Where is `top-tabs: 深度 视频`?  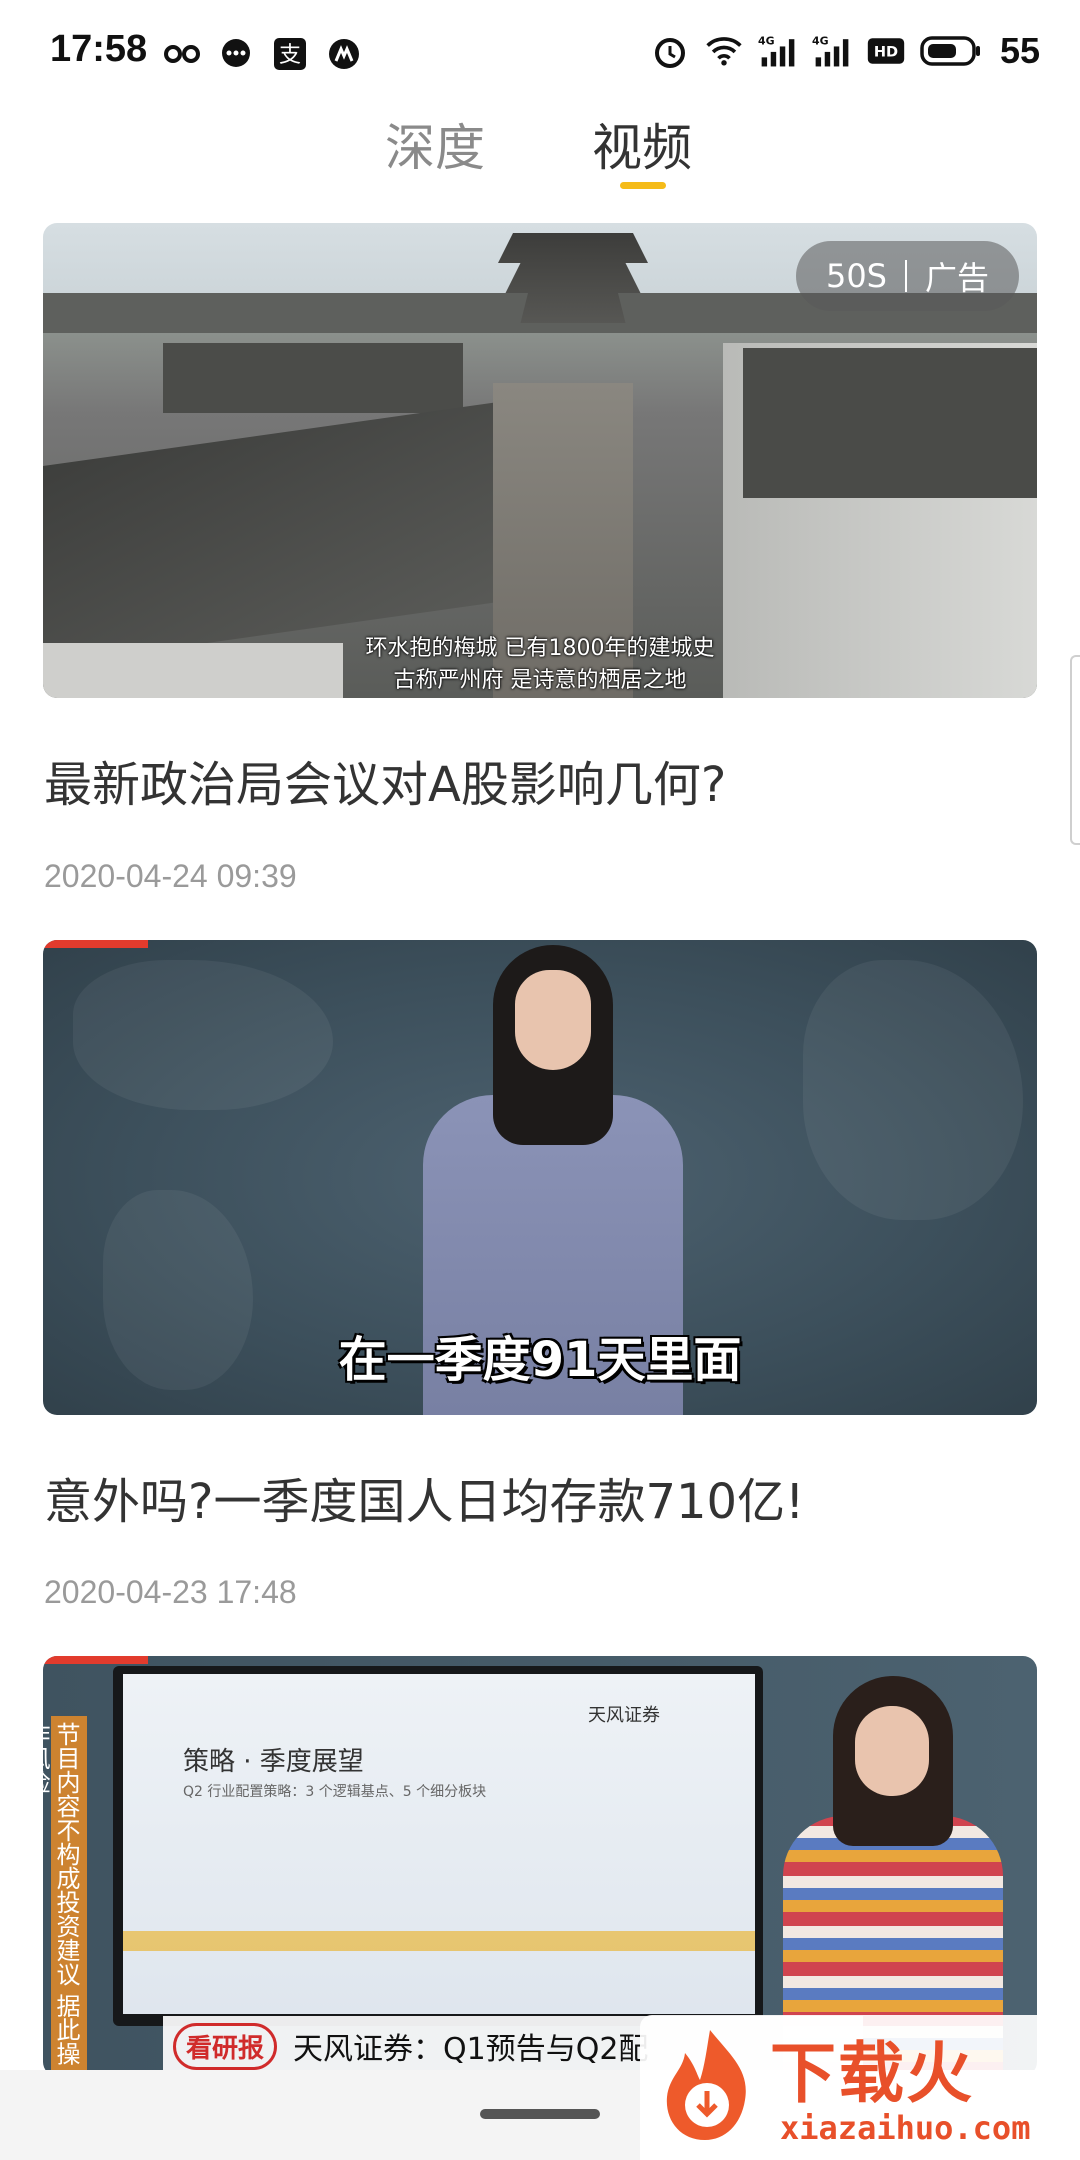 top-tabs: 深度 视频 is located at coordinates (540, 150).